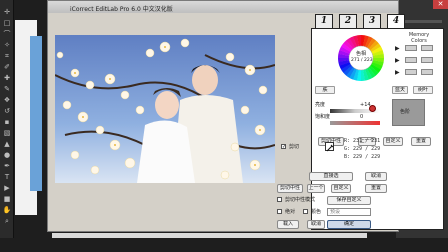 The height and width of the screenshot is (252, 448). I want to click on save-custom-button: 保存自定义, so click(349, 200).